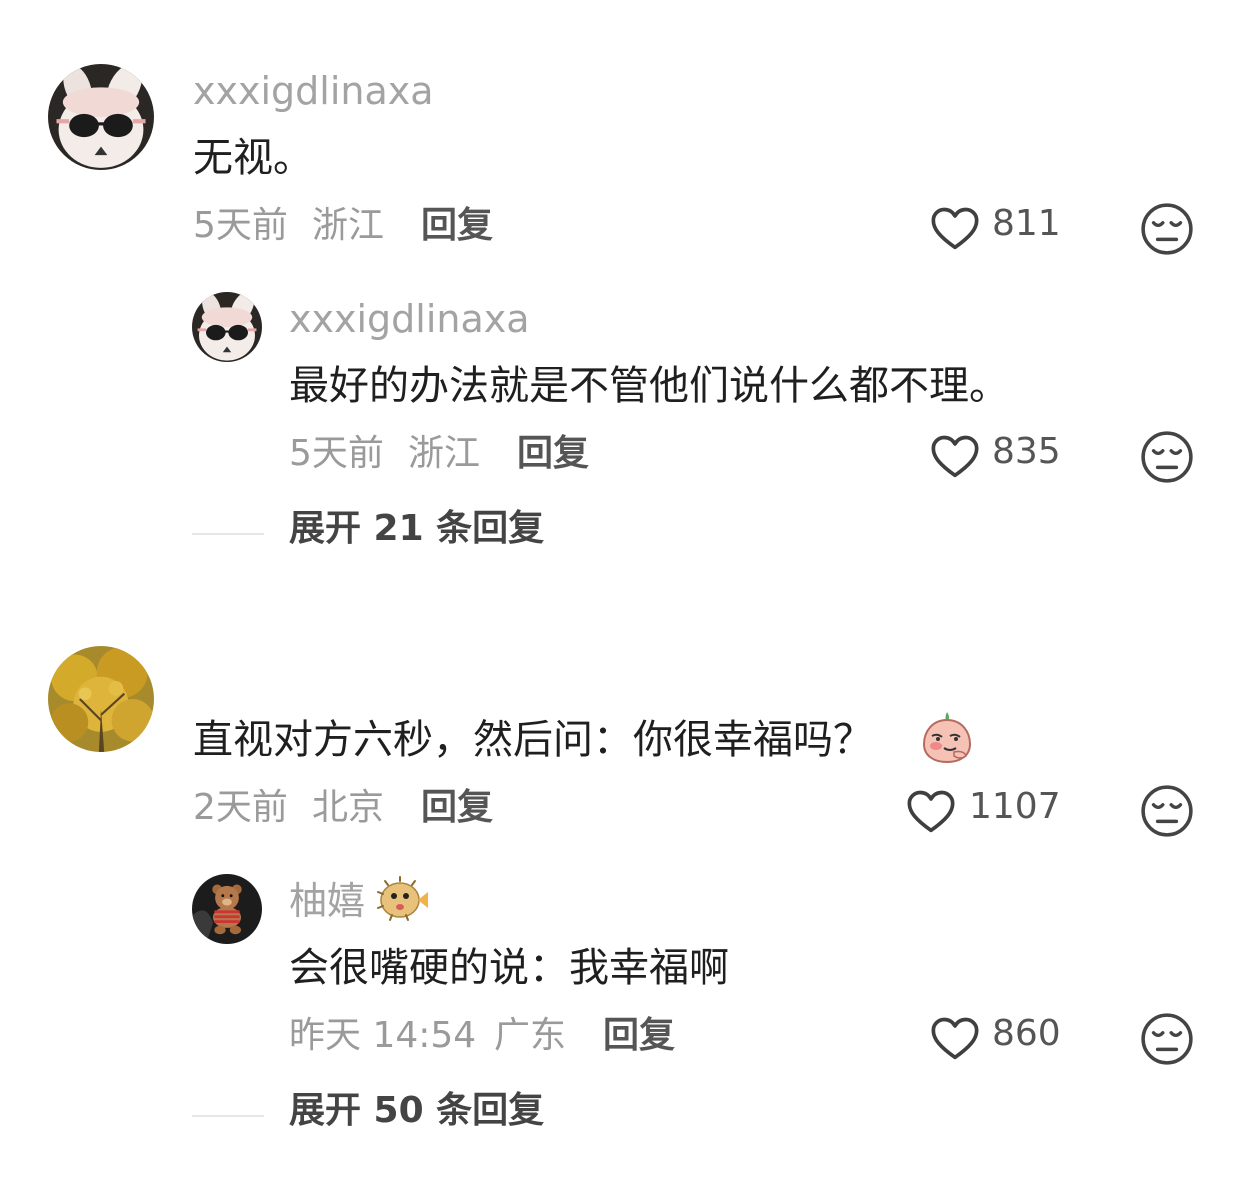  What do you see at coordinates (240, 225) in the screenshot?
I see `comment-time: 5天前` at bounding box center [240, 225].